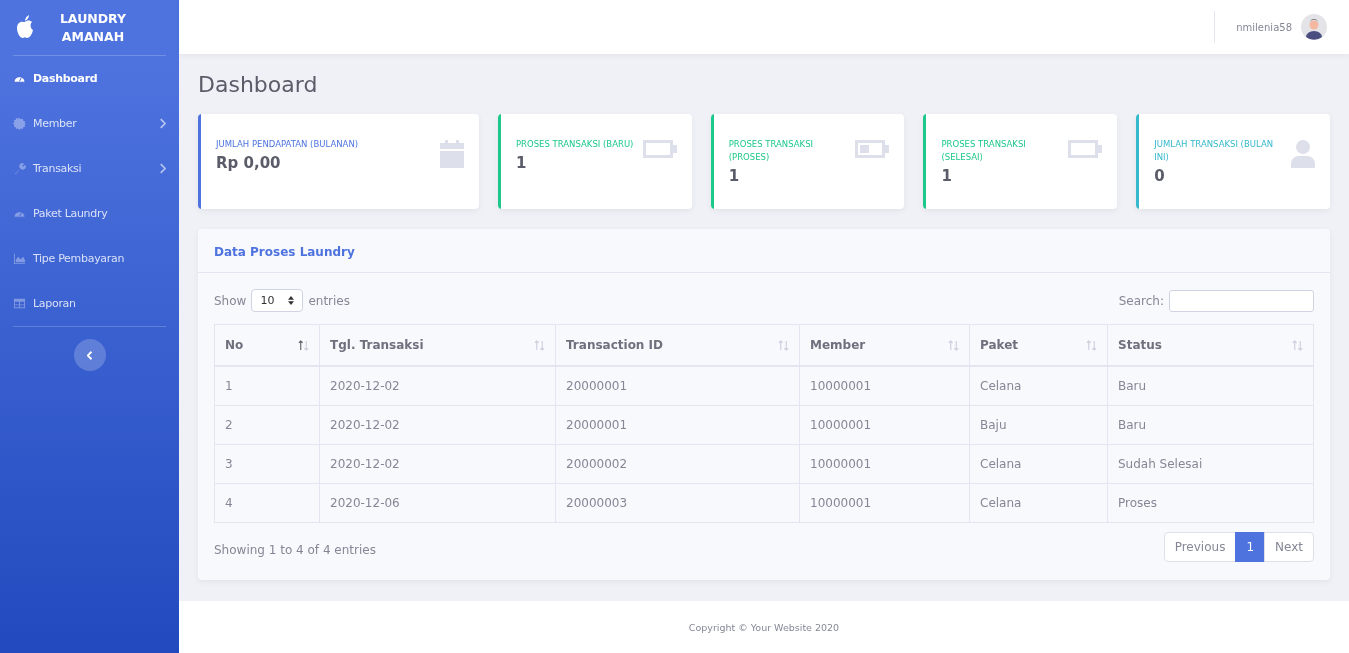  I want to click on column-header: Status, so click(1210, 345).